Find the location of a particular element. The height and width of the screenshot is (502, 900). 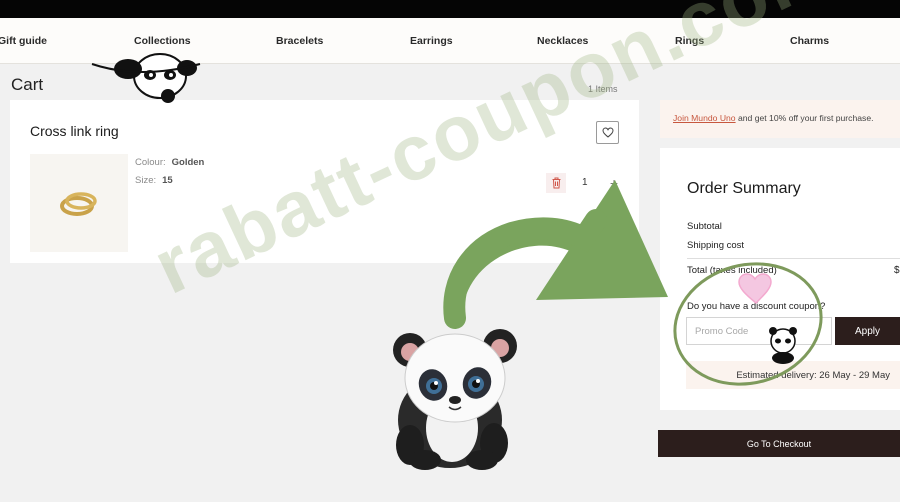

colour-value: Golden is located at coordinates (188, 162).